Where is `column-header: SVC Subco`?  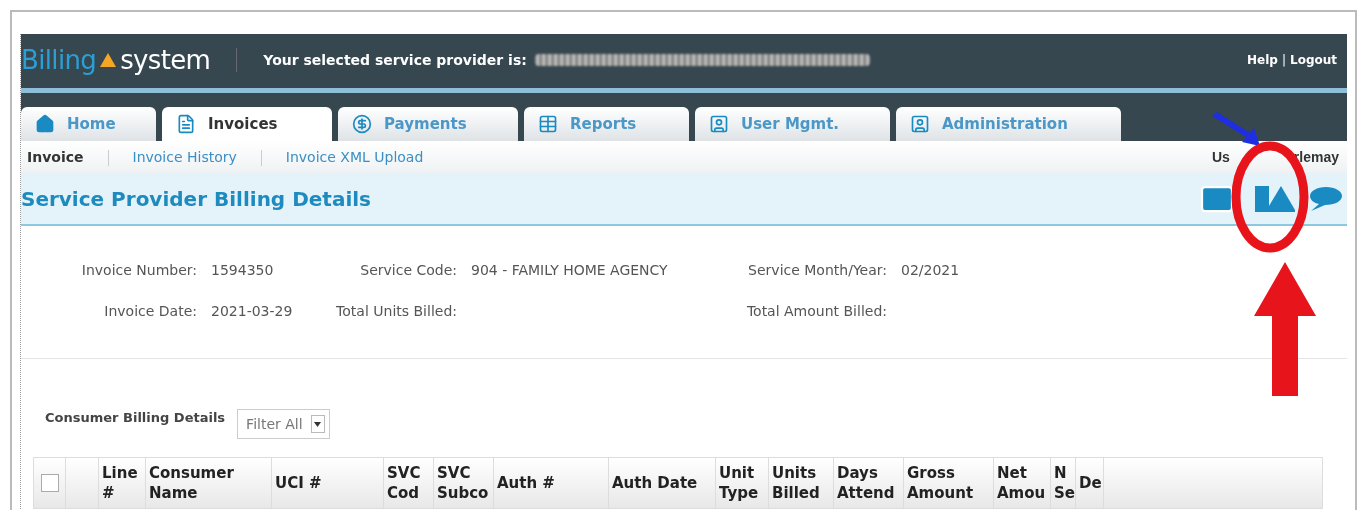
column-header: SVC Subco is located at coordinates (464, 483).